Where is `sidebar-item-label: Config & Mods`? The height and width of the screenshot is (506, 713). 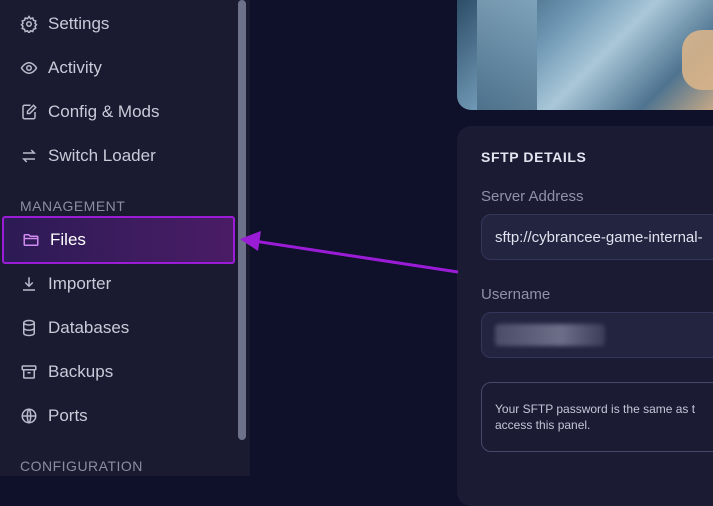 sidebar-item-label: Config & Mods is located at coordinates (104, 111).